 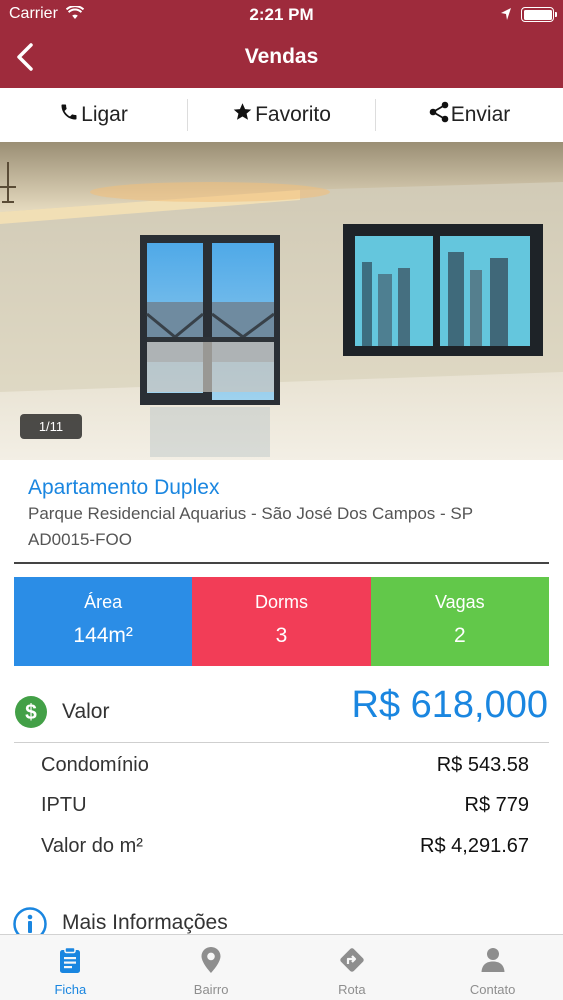 What do you see at coordinates (211, 989) in the screenshot?
I see `tab-label: Bairro` at bounding box center [211, 989].